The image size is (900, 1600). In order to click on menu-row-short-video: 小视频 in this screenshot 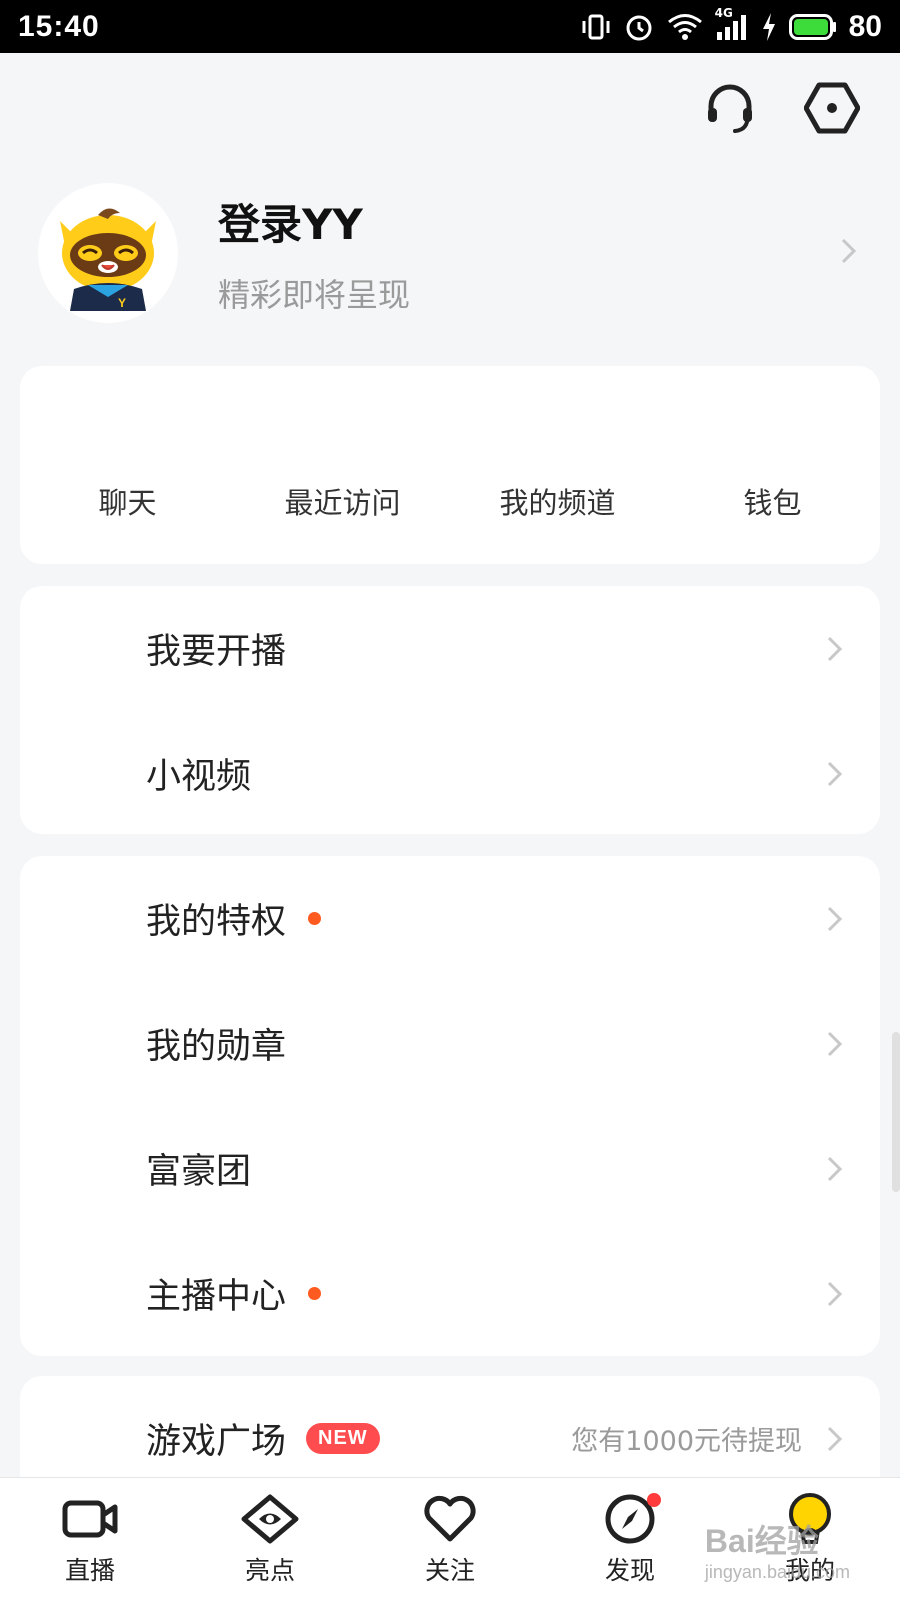, I will do `click(450, 773)`.